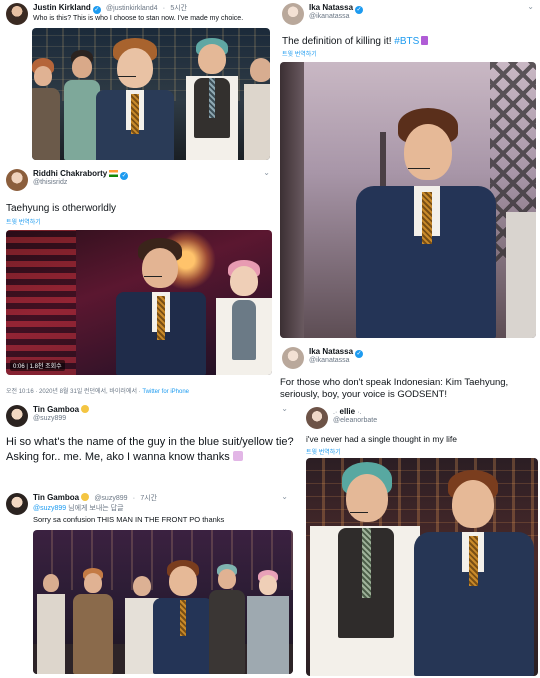 The height and width of the screenshot is (678, 540). Describe the element at coordinates (62, 7) in the screenshot. I see `display-name: Justin Kirkland` at that location.